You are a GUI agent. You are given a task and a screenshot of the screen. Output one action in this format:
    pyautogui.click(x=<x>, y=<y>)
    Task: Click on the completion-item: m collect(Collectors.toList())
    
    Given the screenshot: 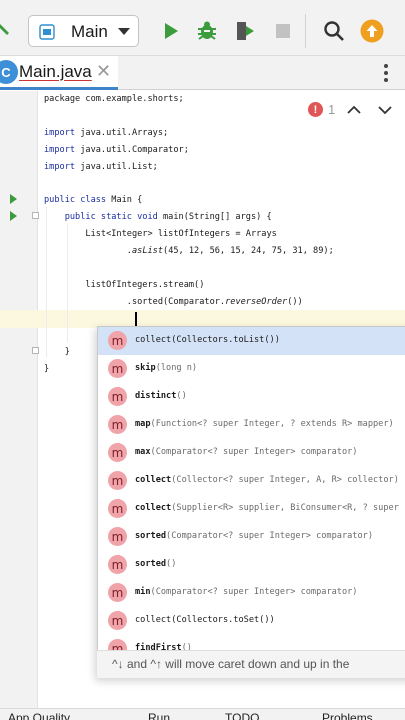 What is the action you would take?
    pyautogui.click(x=251, y=341)
    